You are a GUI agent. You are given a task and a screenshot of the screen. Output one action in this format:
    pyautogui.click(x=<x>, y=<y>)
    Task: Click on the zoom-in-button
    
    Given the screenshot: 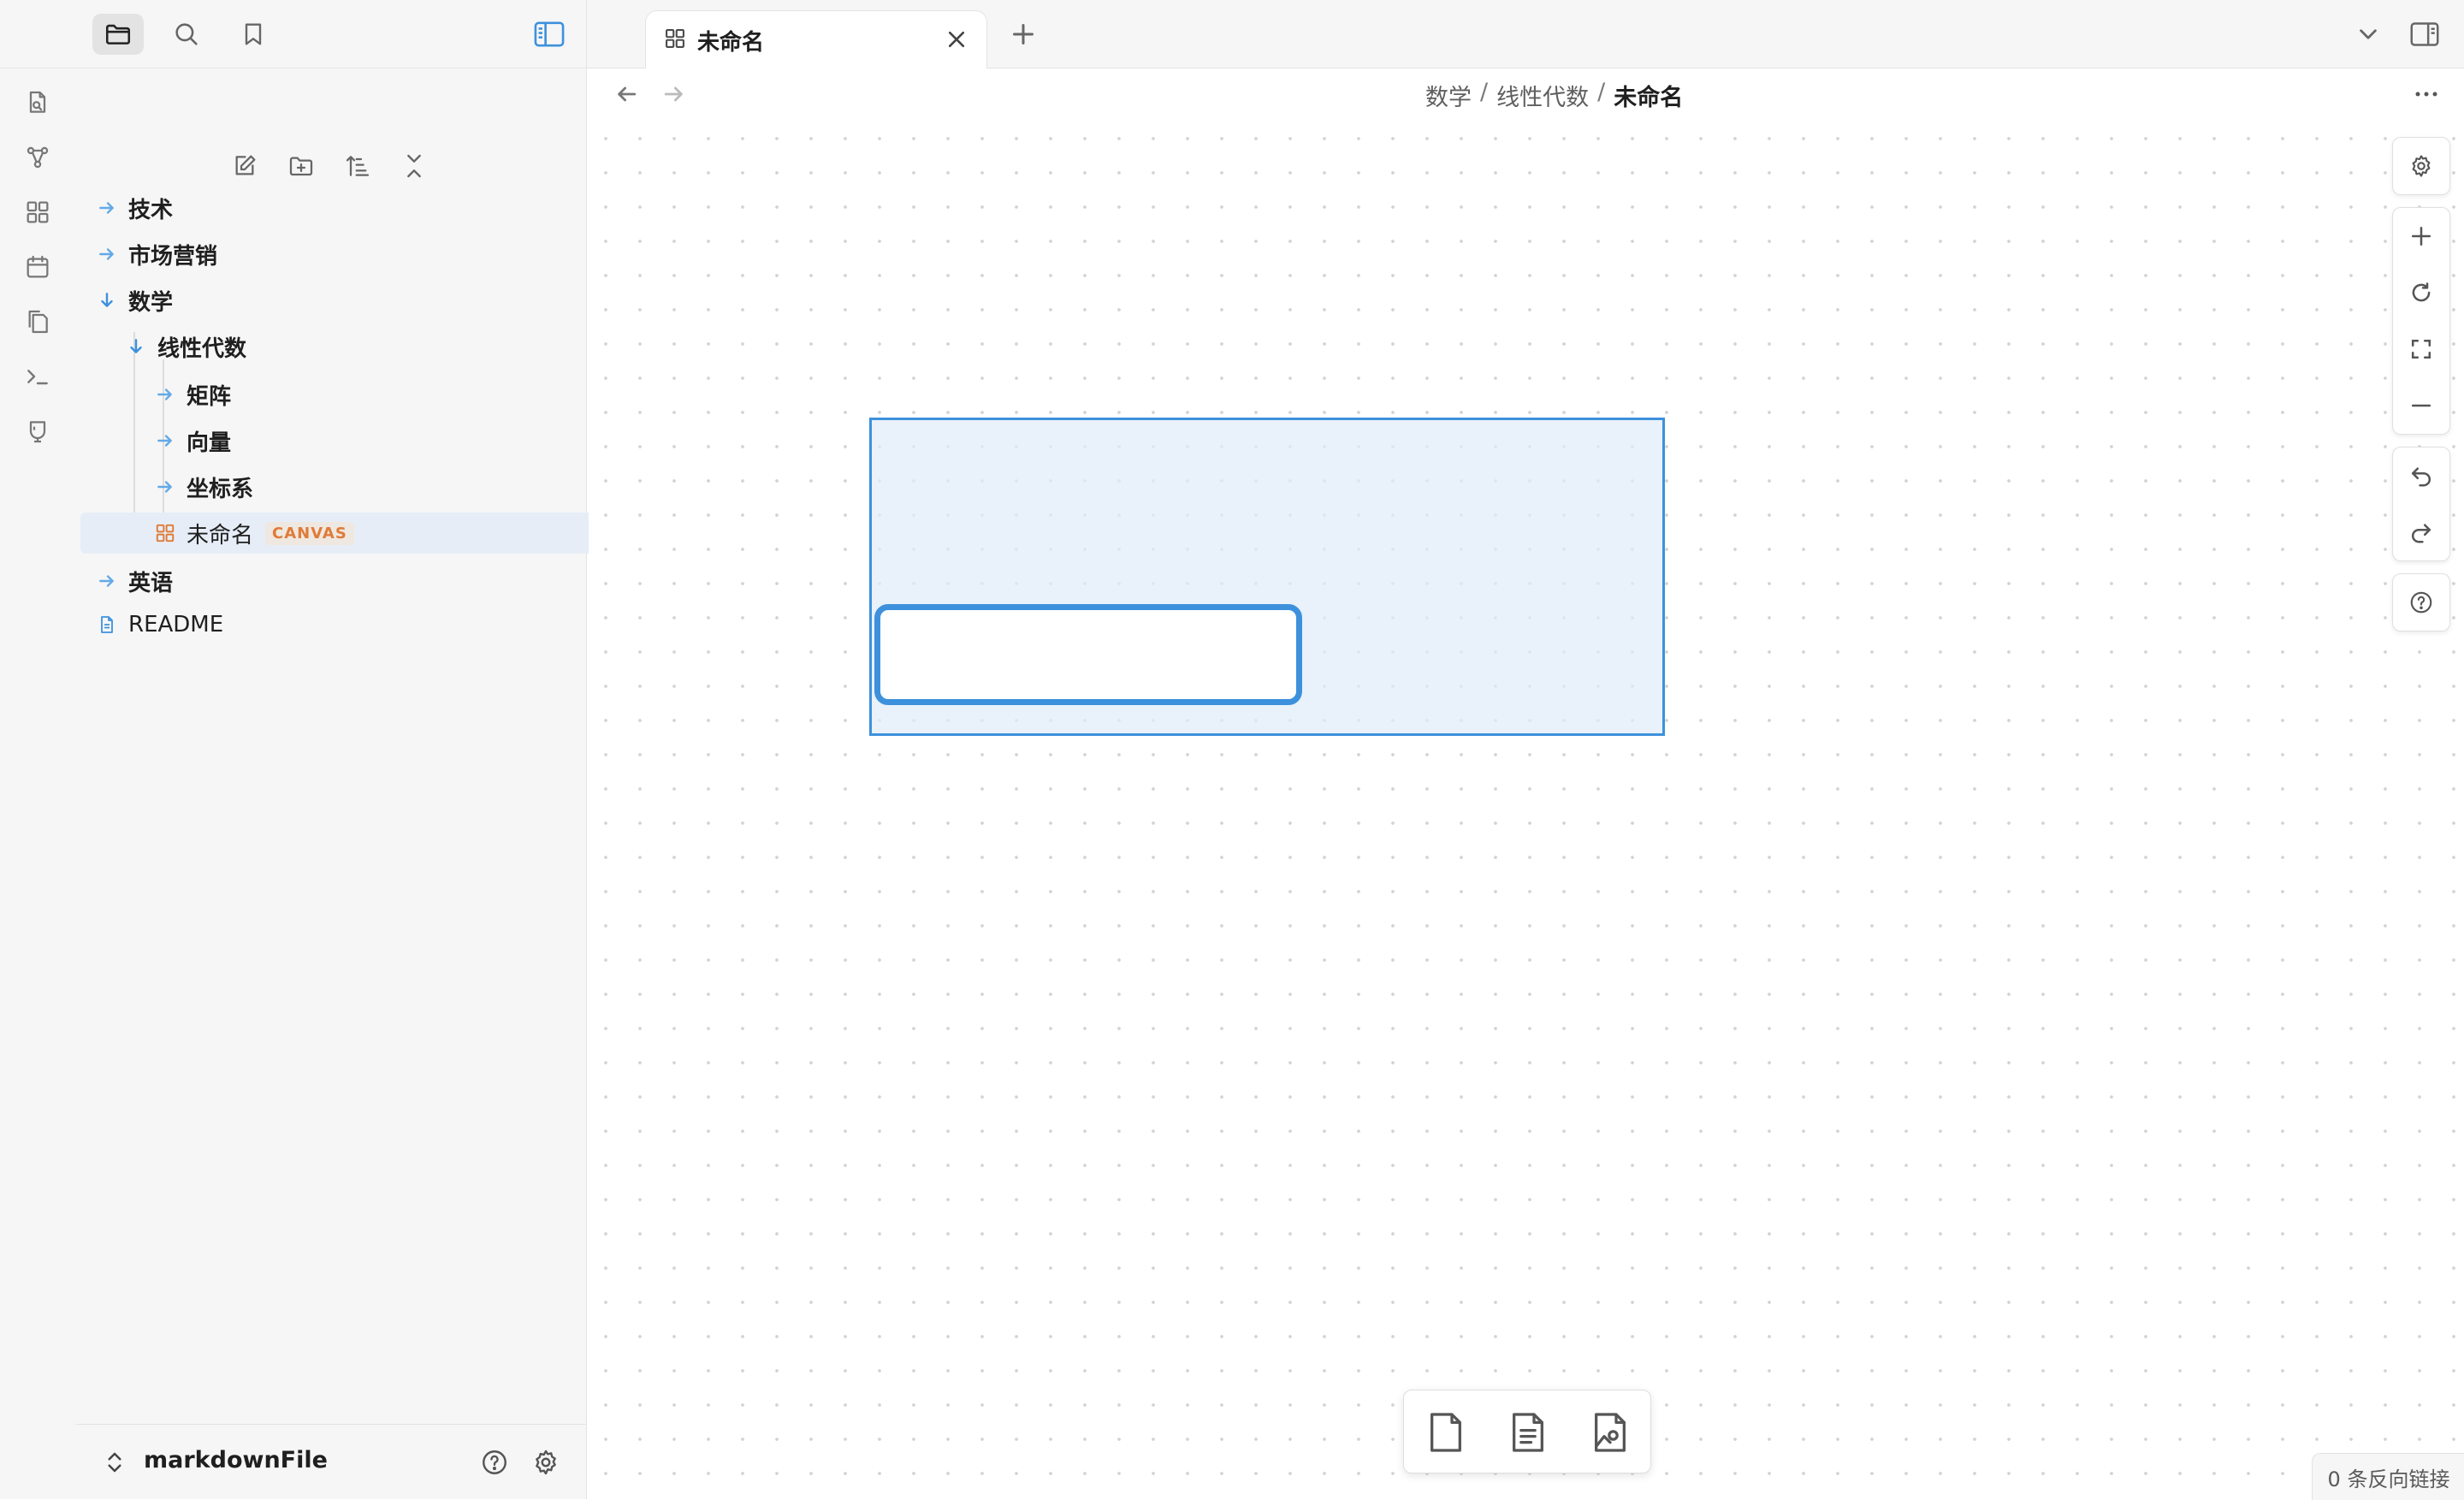 What is the action you would take?
    pyautogui.click(x=2421, y=237)
    